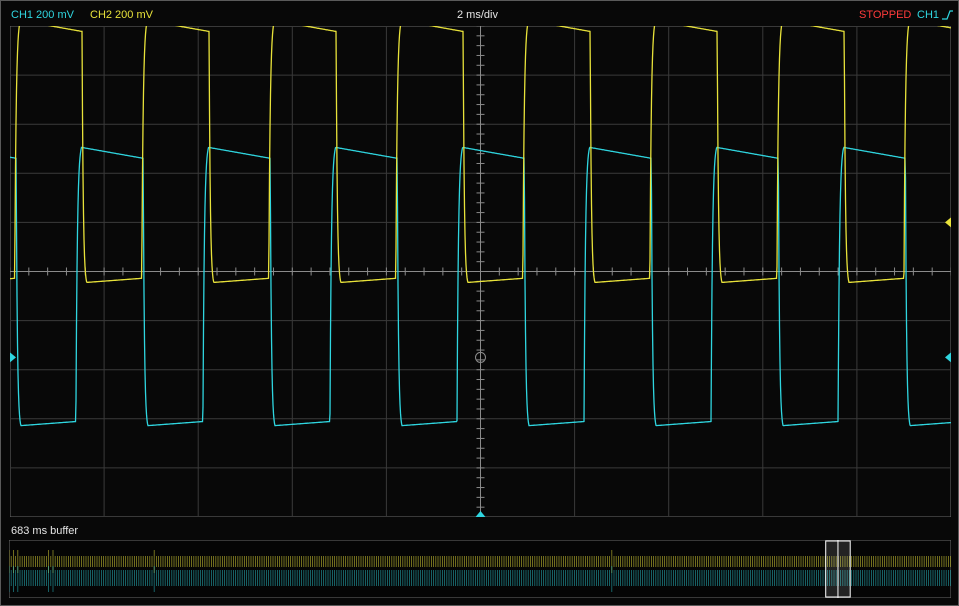 The width and height of the screenshot is (959, 606). What do you see at coordinates (885, 15) in the screenshot?
I see `acquisition-status: STOPPED` at bounding box center [885, 15].